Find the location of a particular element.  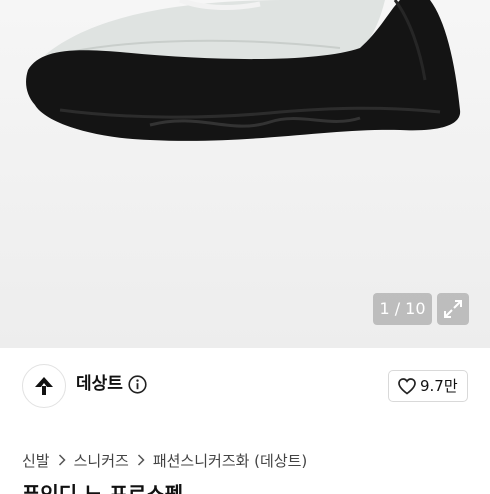

breadcrumb: 신발 스니커즈 패션스니커즈화 (데상트) is located at coordinates (164, 460).